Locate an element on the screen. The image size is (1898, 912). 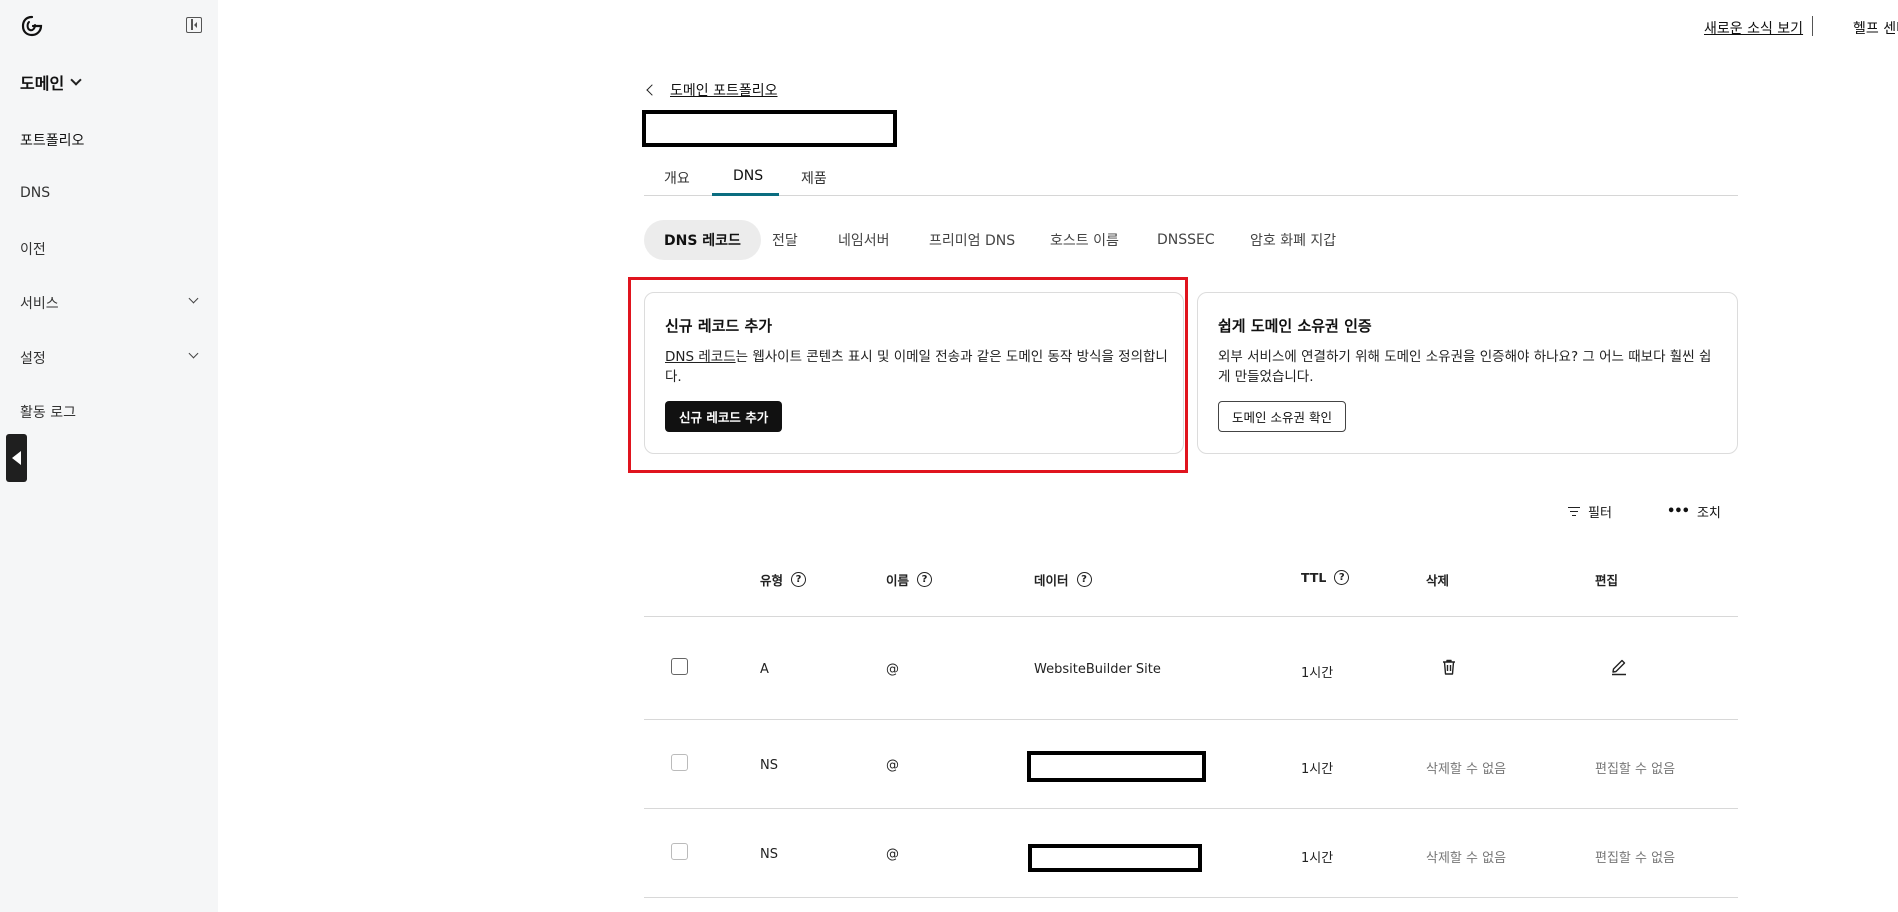
filter-label: 필터 is located at coordinates (1600, 513).